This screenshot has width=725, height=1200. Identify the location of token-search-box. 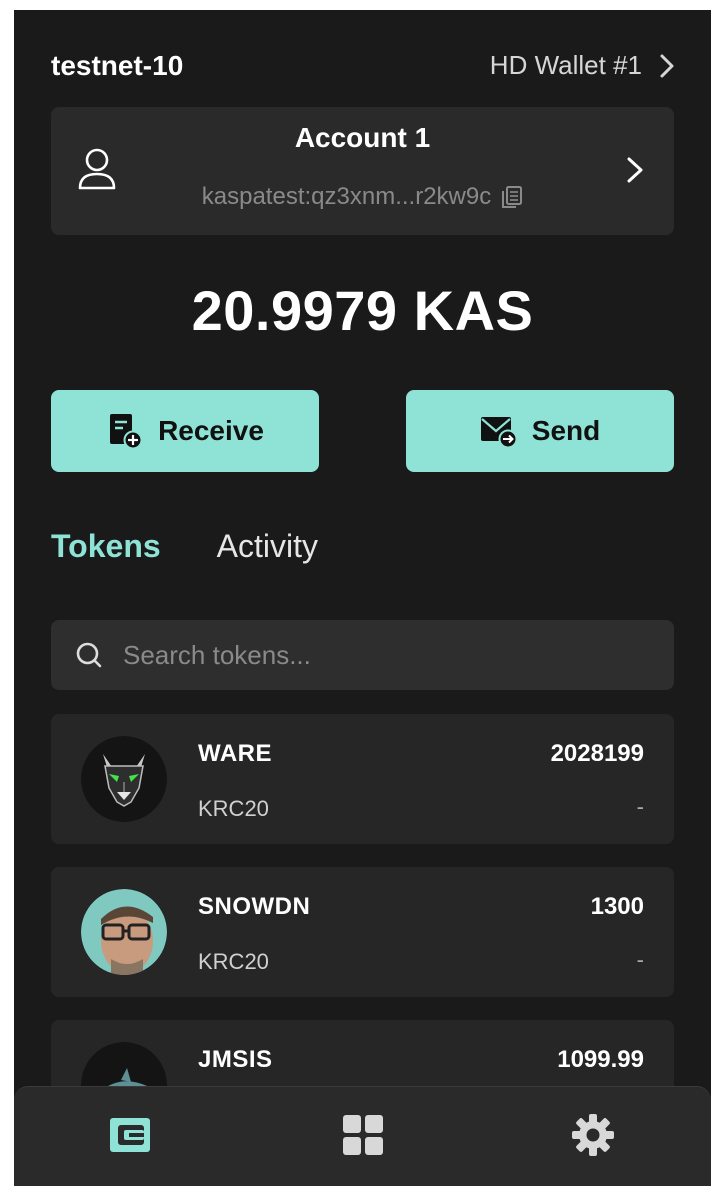
(362, 655).